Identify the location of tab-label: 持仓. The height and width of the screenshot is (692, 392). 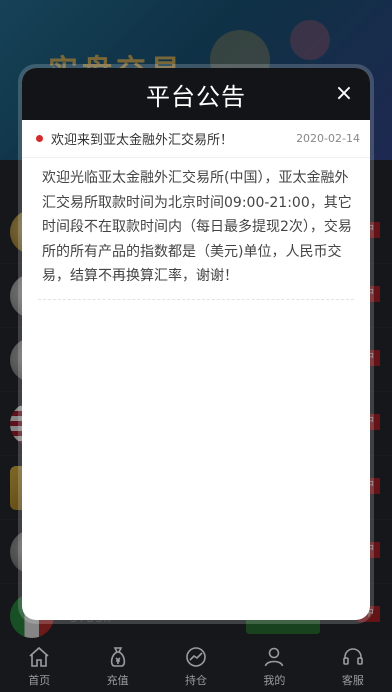
(196, 680).